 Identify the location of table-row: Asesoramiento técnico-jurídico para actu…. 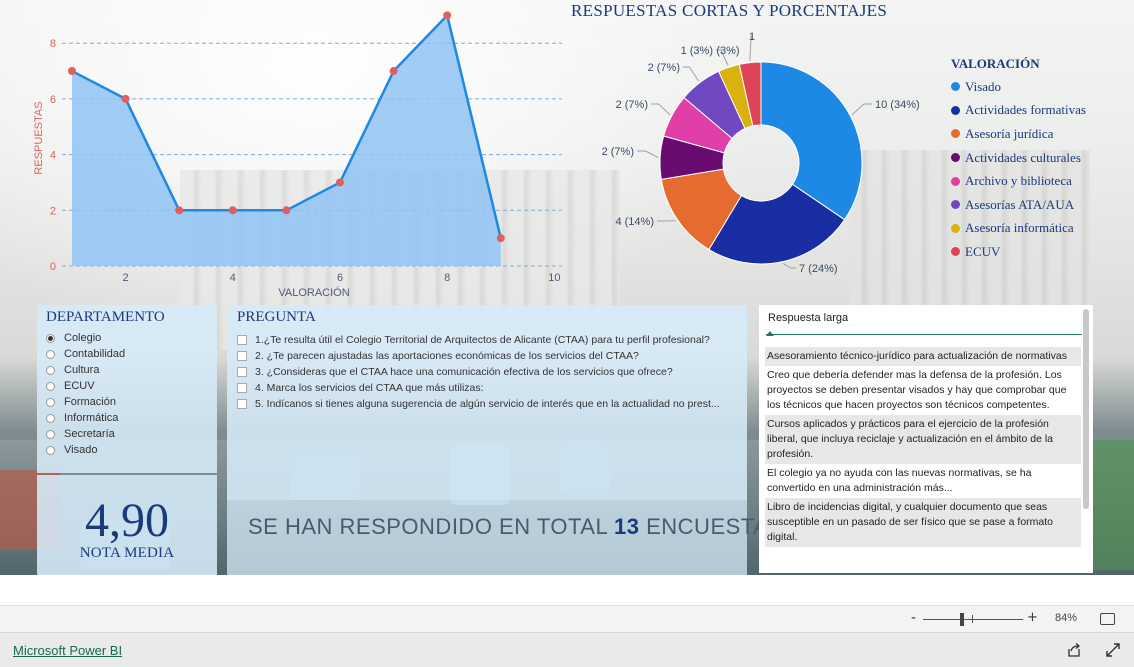
(923, 356).